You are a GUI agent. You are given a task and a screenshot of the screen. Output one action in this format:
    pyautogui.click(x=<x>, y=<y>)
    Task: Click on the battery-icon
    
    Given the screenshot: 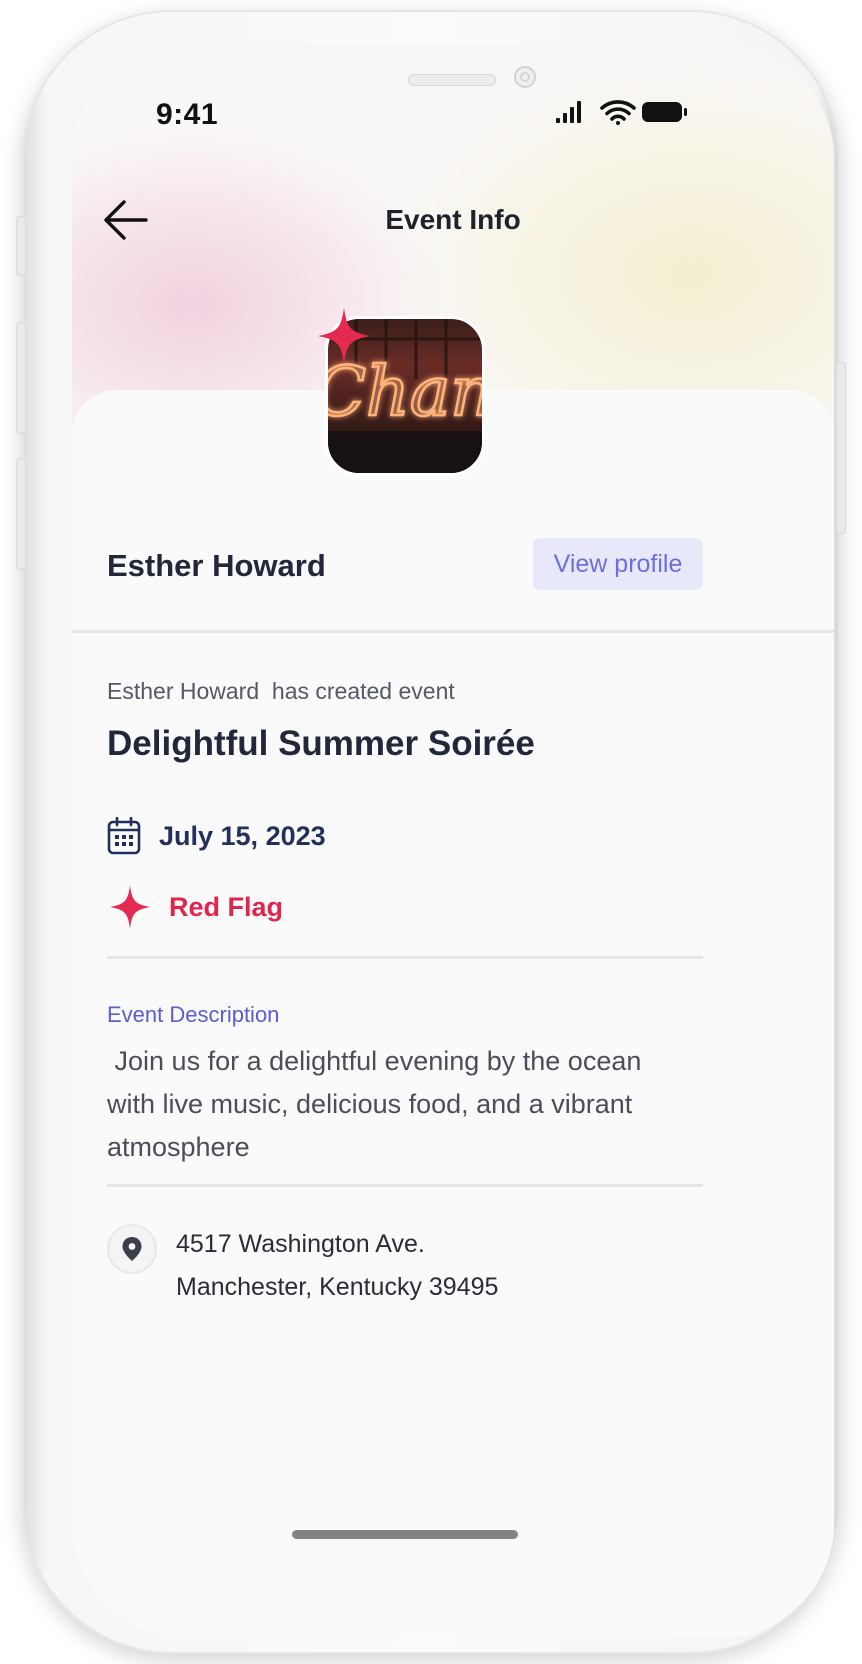 What is the action you would take?
    pyautogui.click(x=664, y=112)
    